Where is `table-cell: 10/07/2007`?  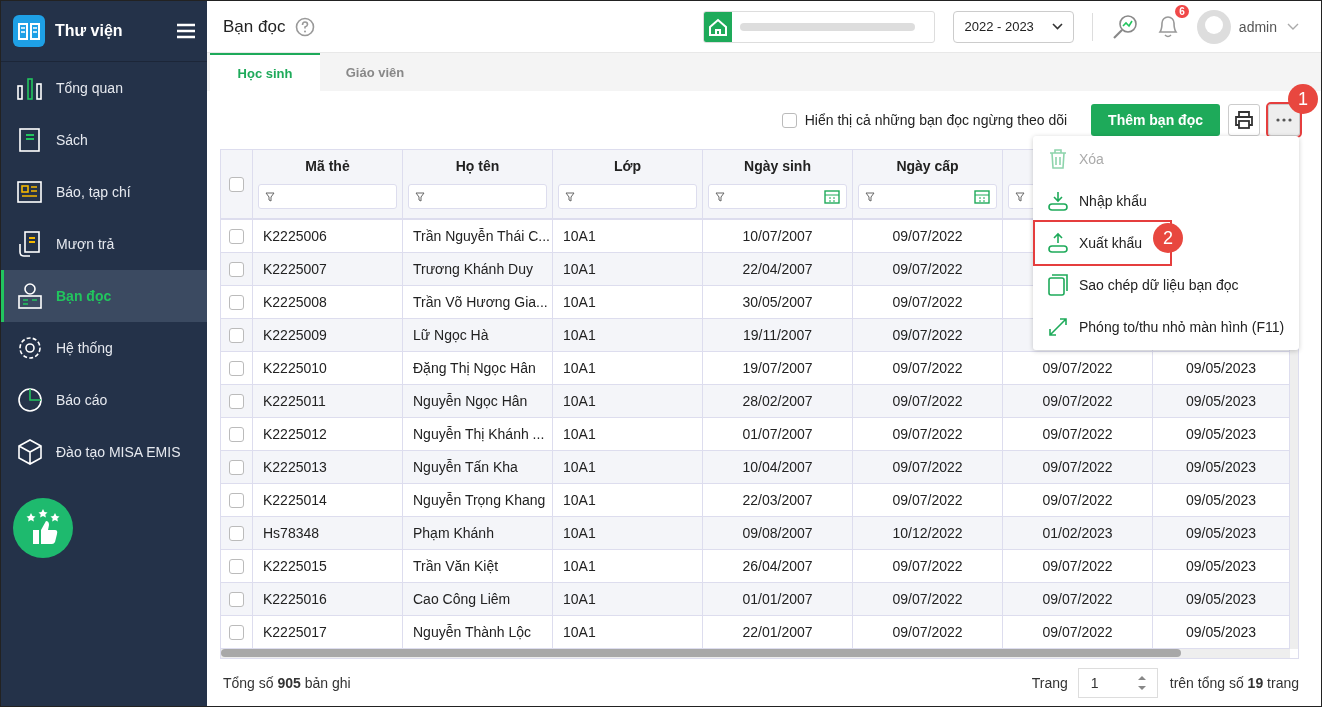 table-cell: 10/07/2007 is located at coordinates (777, 236).